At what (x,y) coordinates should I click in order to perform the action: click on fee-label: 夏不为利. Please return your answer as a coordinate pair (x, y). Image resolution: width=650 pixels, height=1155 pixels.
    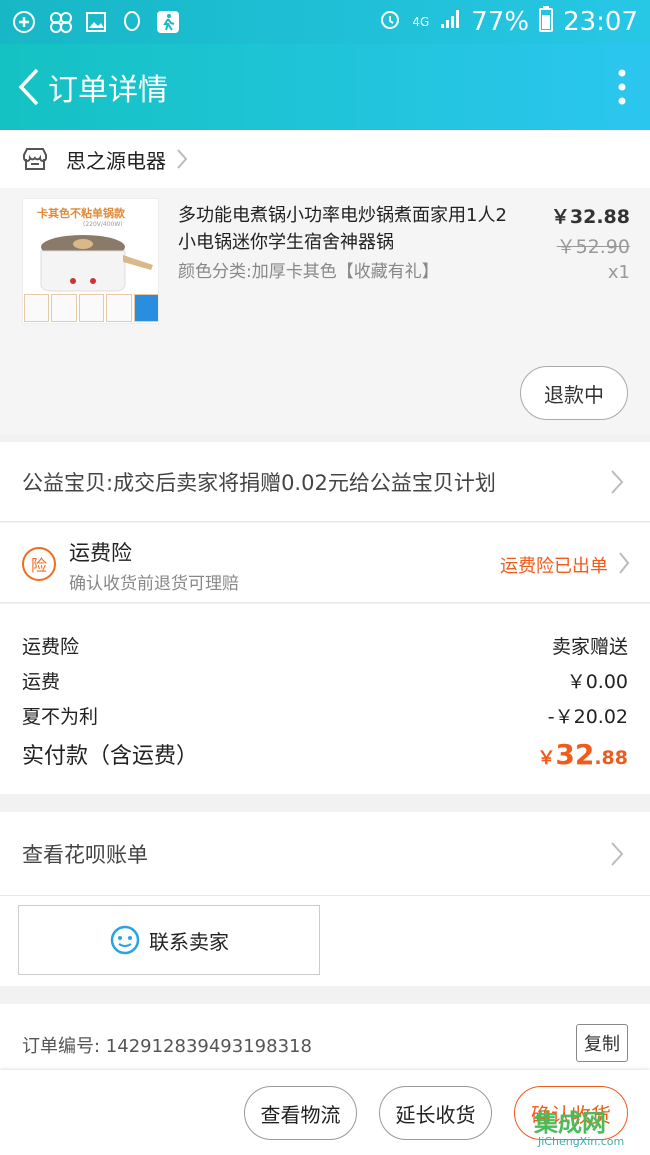
    Looking at the image, I should click on (60, 717).